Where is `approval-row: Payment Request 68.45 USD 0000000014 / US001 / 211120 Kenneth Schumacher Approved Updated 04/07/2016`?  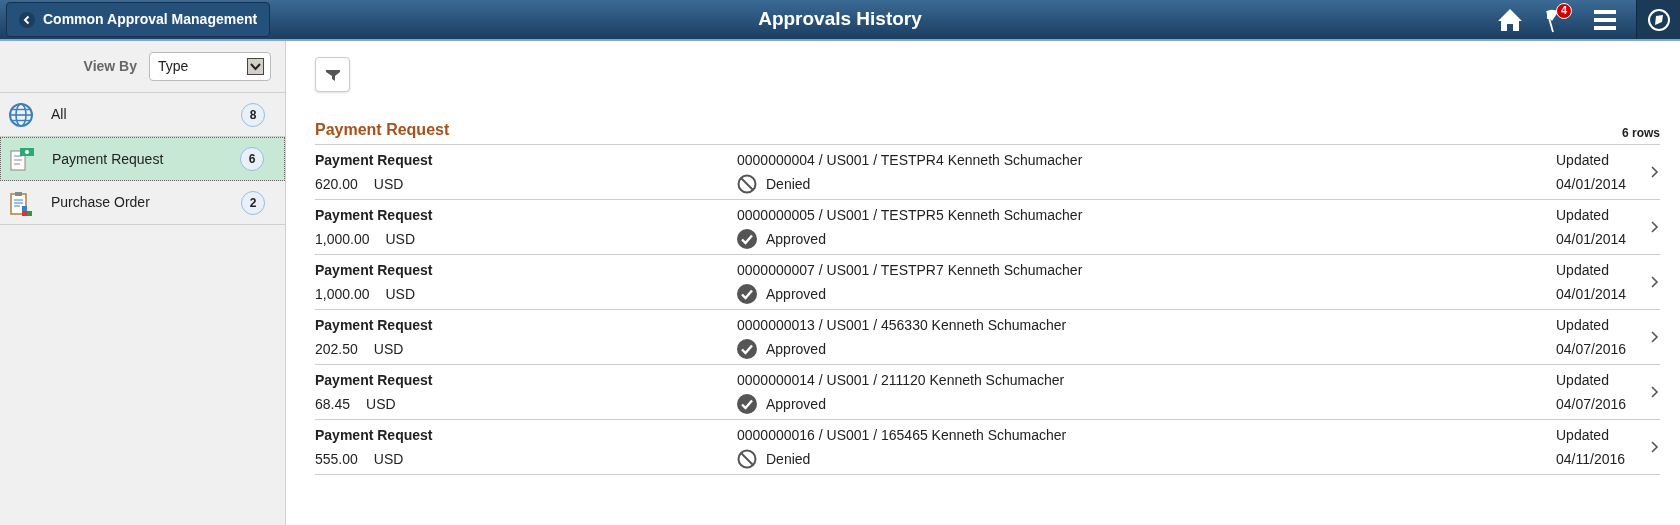
approval-row: Payment Request 68.45 USD 0000000014 / US001 / 211120 Kenneth Schumacher Approved Updated 04/07/2016 is located at coordinates (987, 392).